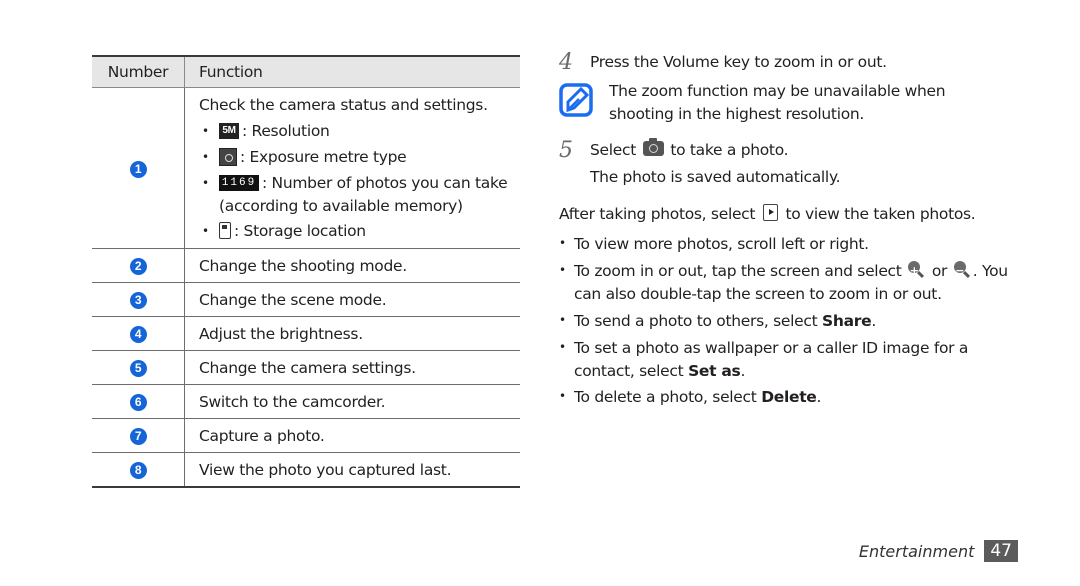  What do you see at coordinates (228, 156) in the screenshot?
I see `exposure-metre-icon` at bounding box center [228, 156].